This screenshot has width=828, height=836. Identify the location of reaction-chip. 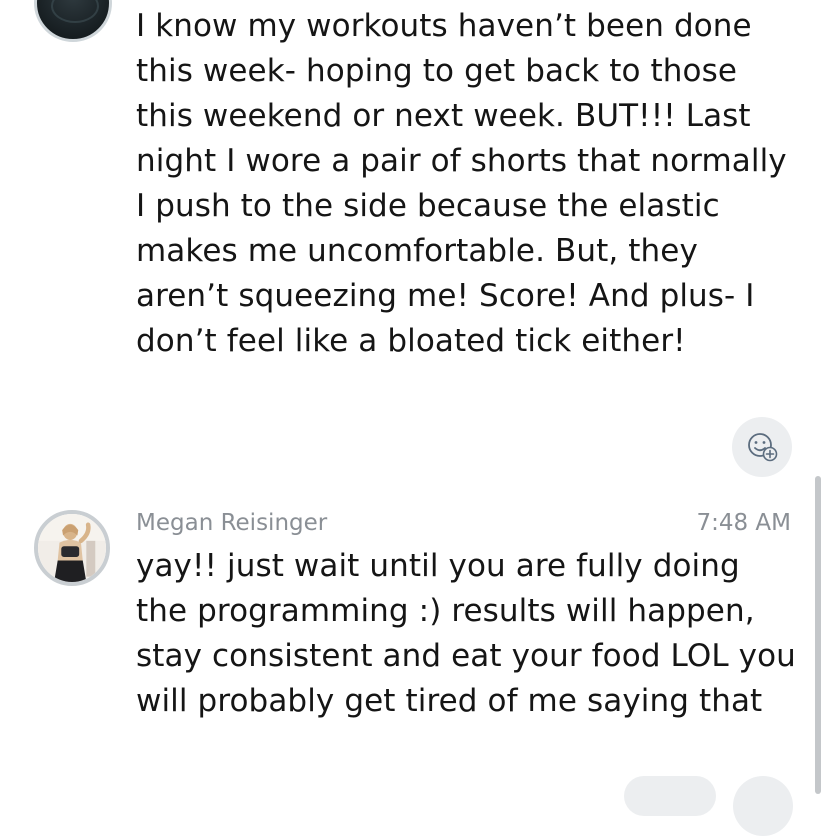
(670, 796).